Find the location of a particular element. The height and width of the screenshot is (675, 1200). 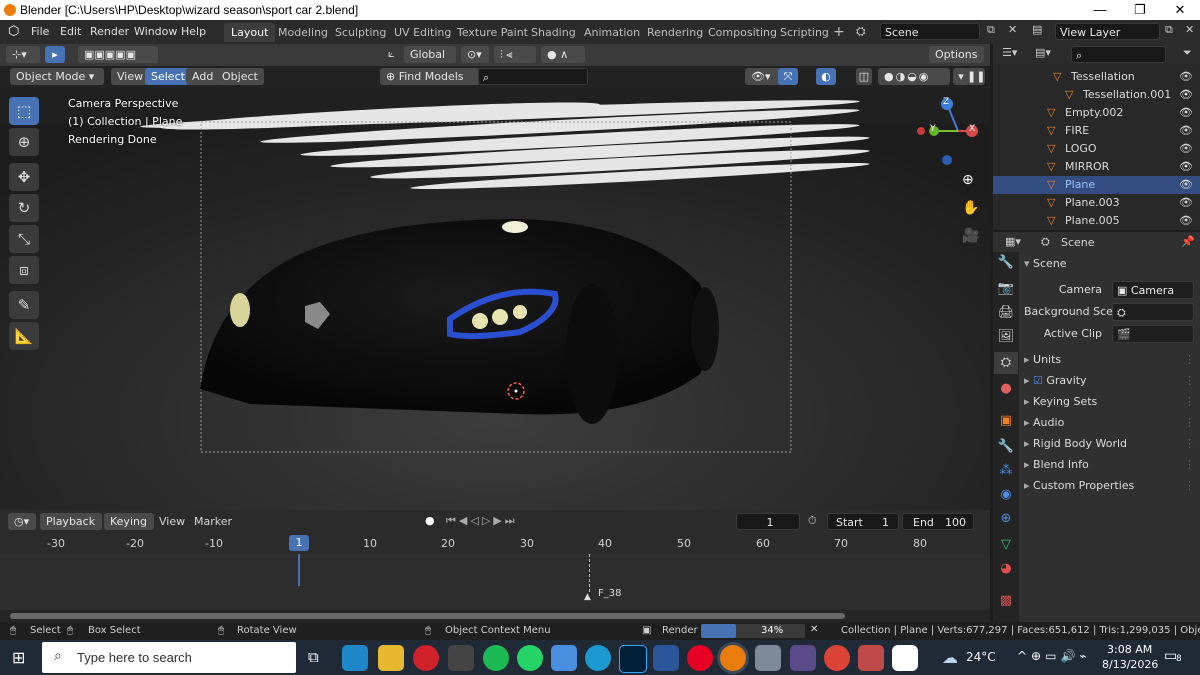

close-button: ✕ is located at coordinates (1180, 10).